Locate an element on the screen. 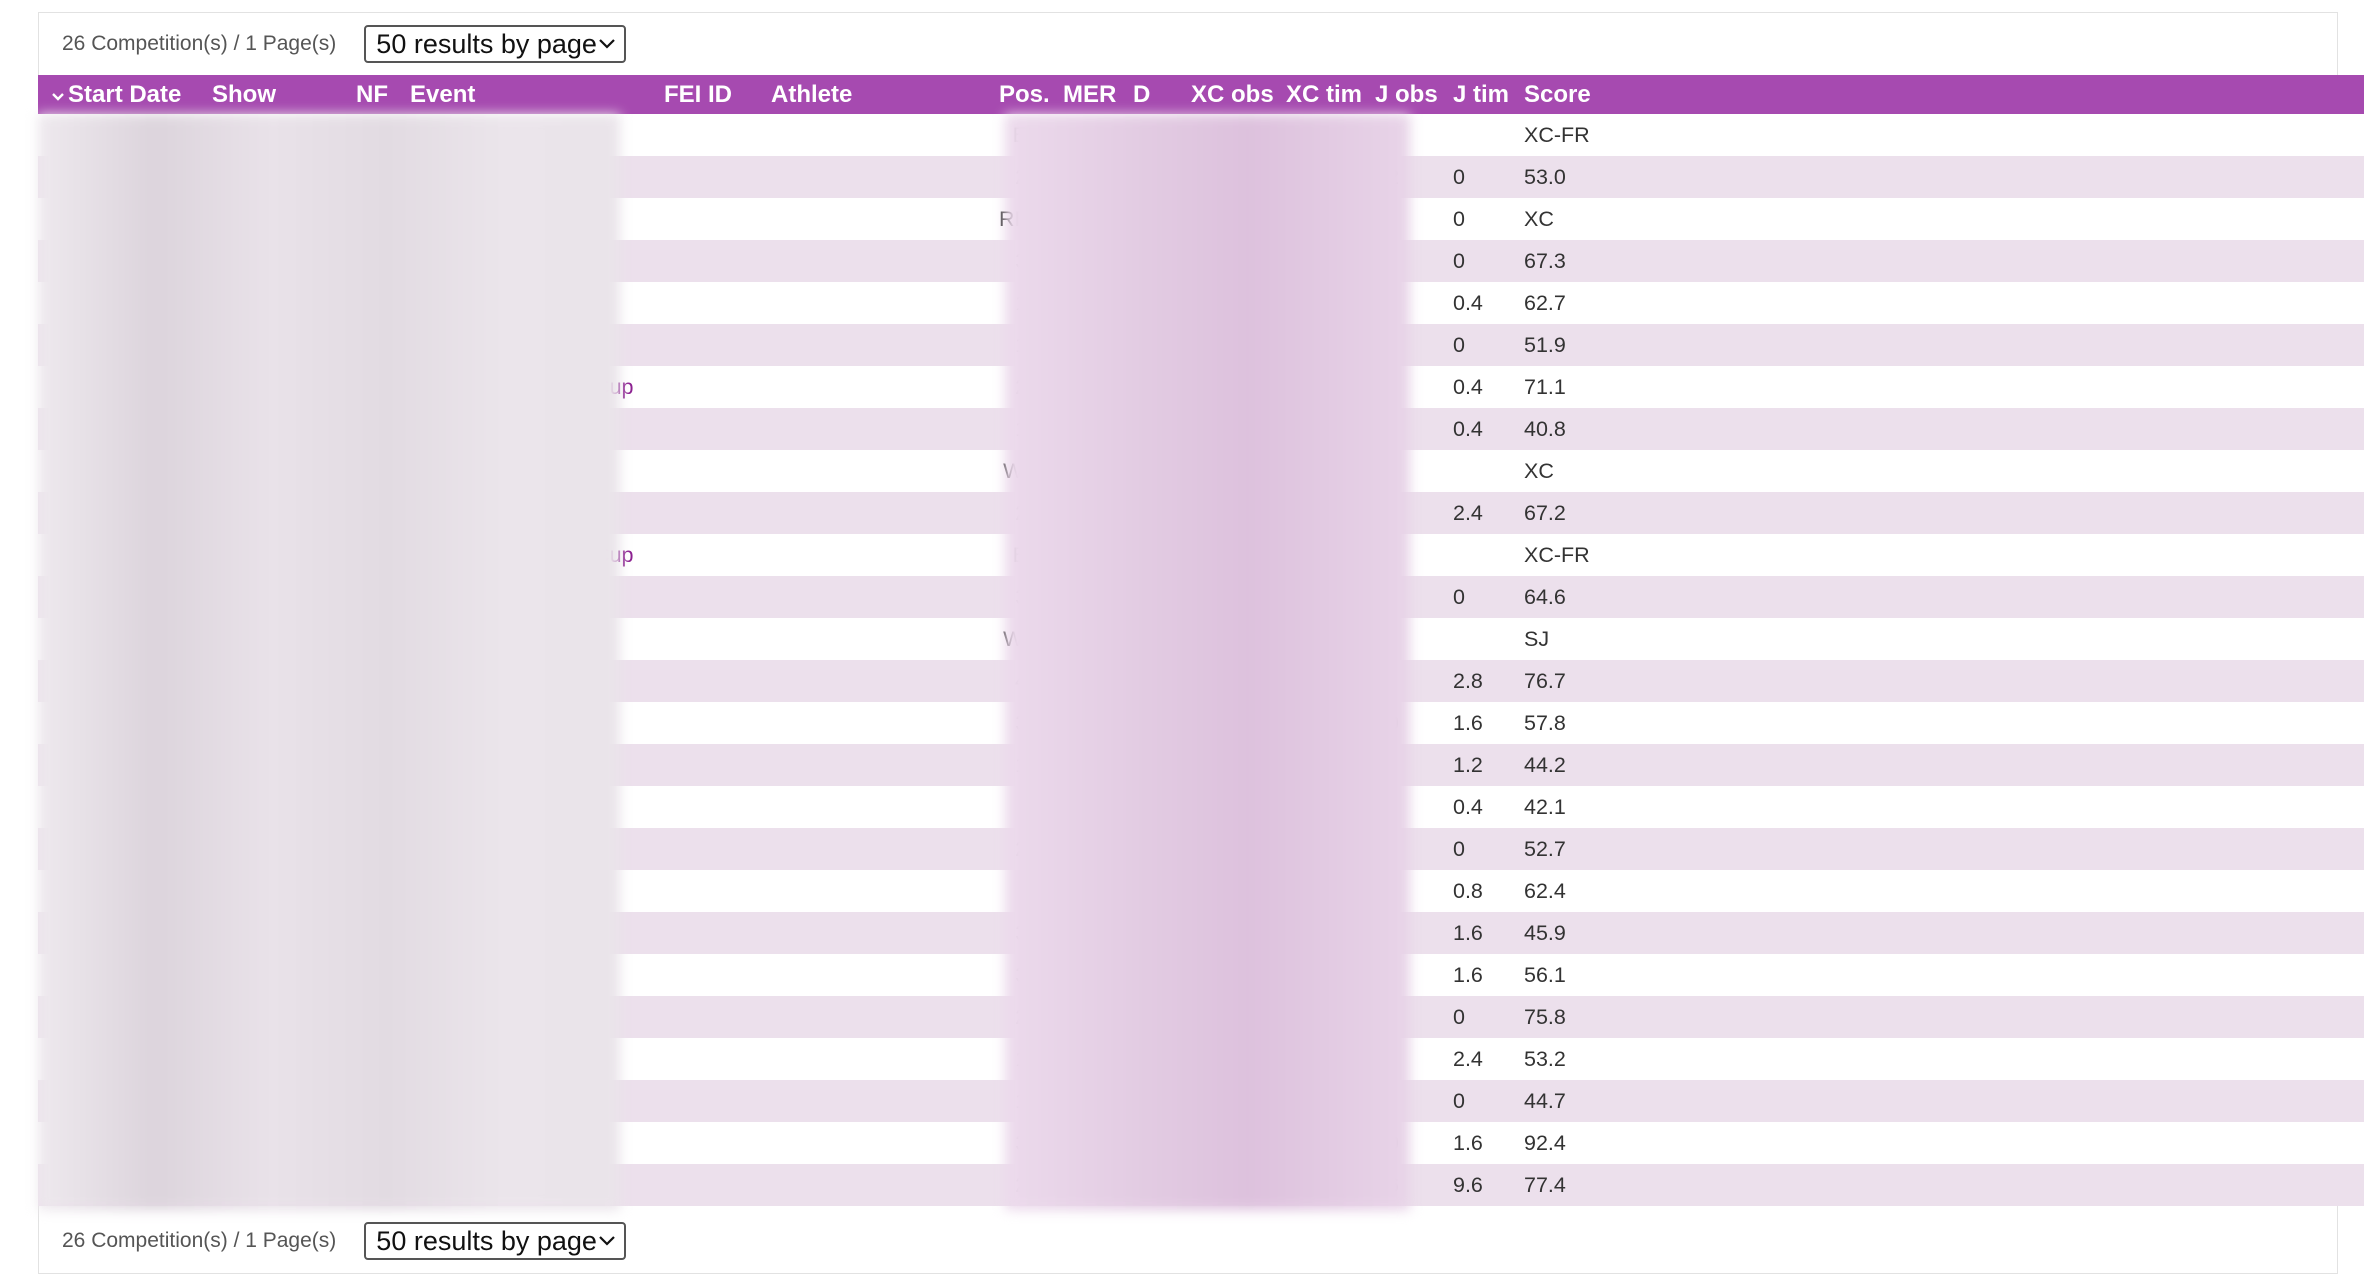 The width and height of the screenshot is (2364, 1286). col-xc-tim: XC tim is located at coordinates (1318, 94).